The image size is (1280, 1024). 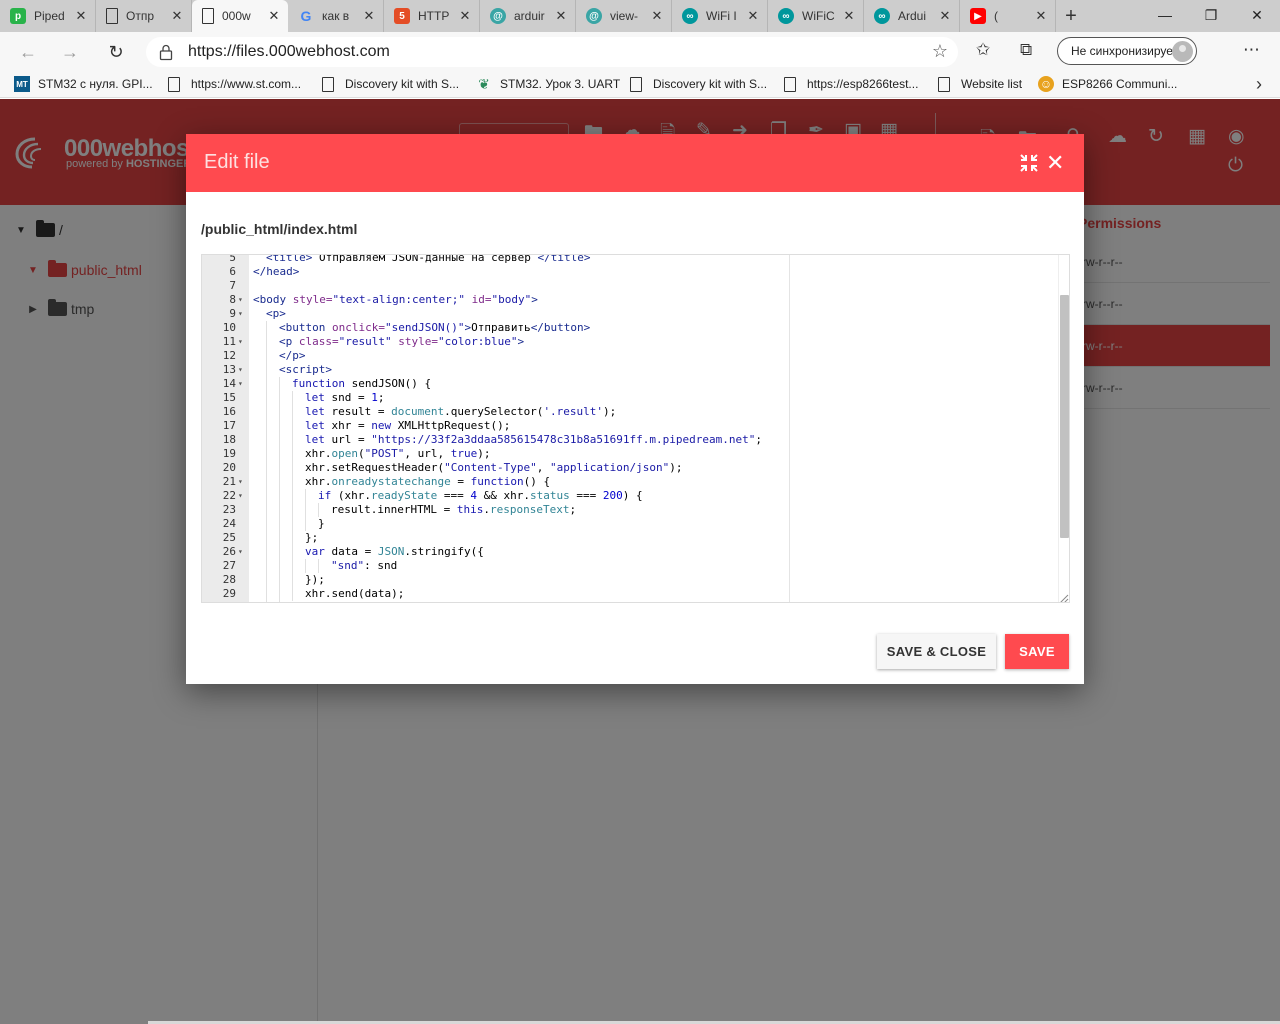 I want to click on tab-10: ▶ (✕, so click(x=1008, y=16).